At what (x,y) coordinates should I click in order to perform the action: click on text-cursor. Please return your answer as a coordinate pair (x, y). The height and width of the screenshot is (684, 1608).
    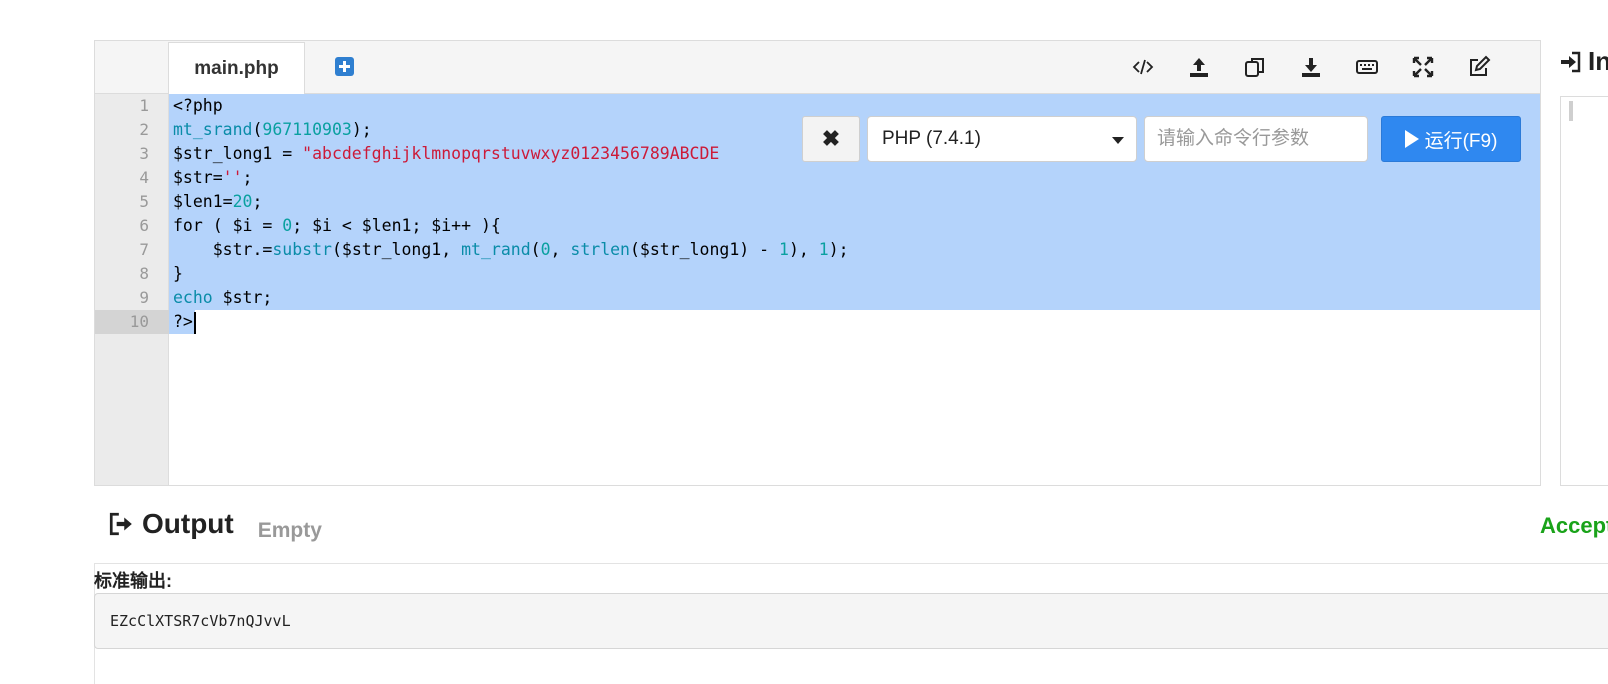
    Looking at the image, I should click on (195, 323).